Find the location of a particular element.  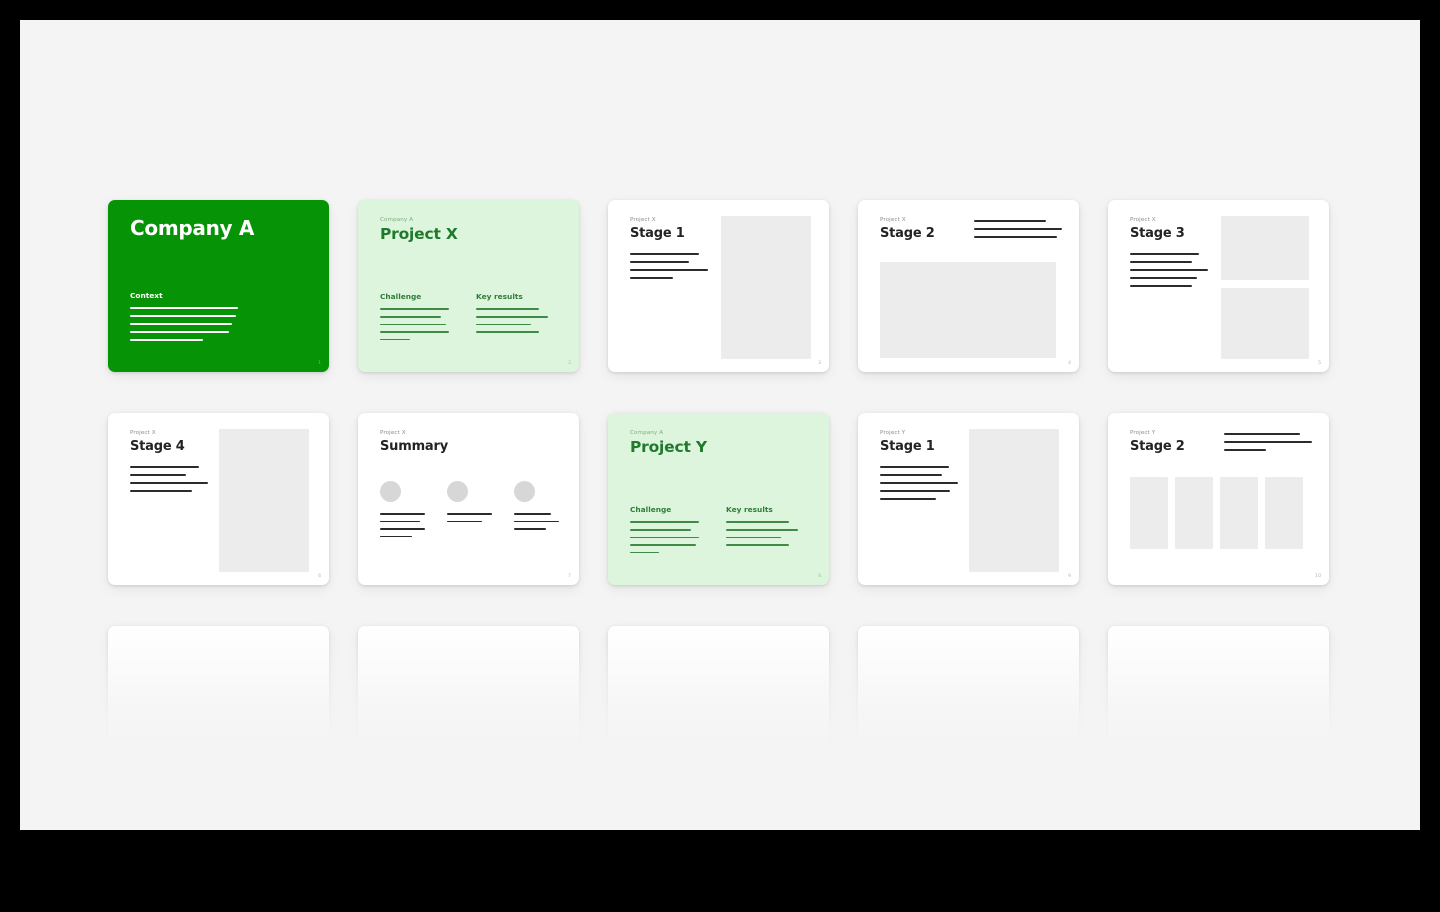

slide-7-content: Project X Summary is located at coordinates (470, 500).